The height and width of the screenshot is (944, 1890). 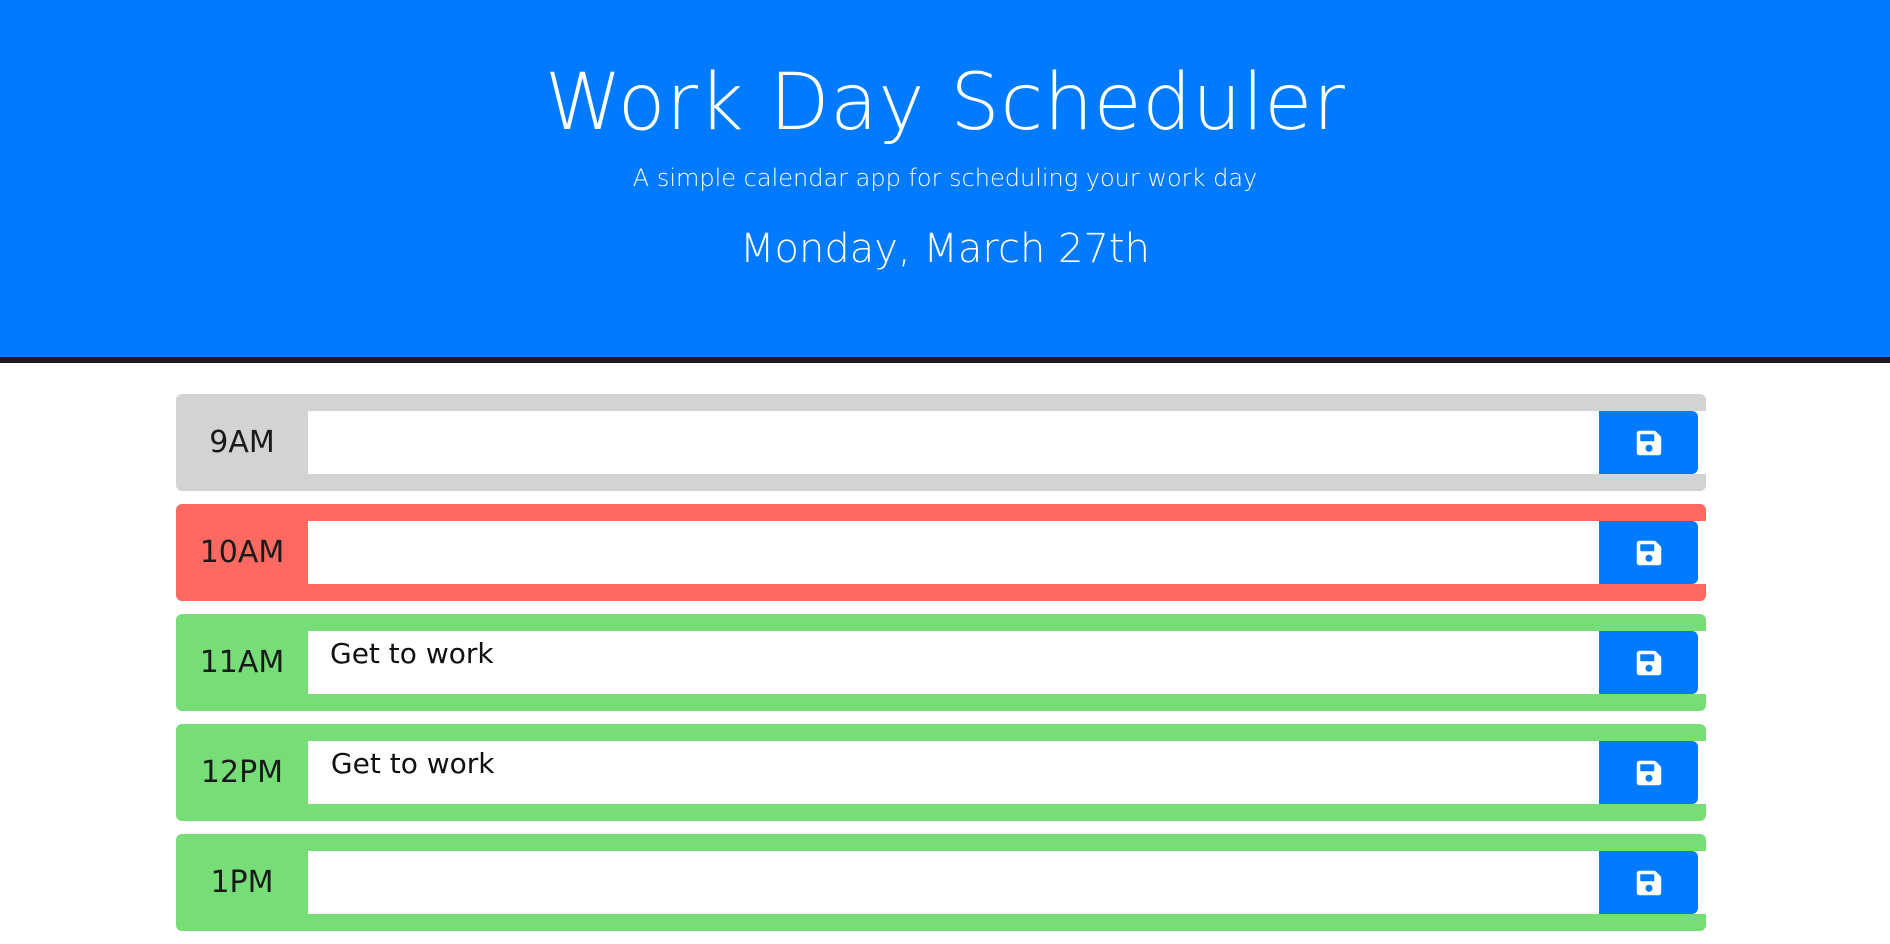 I want to click on time-block-9am: 9AM, so click(x=975, y=442).